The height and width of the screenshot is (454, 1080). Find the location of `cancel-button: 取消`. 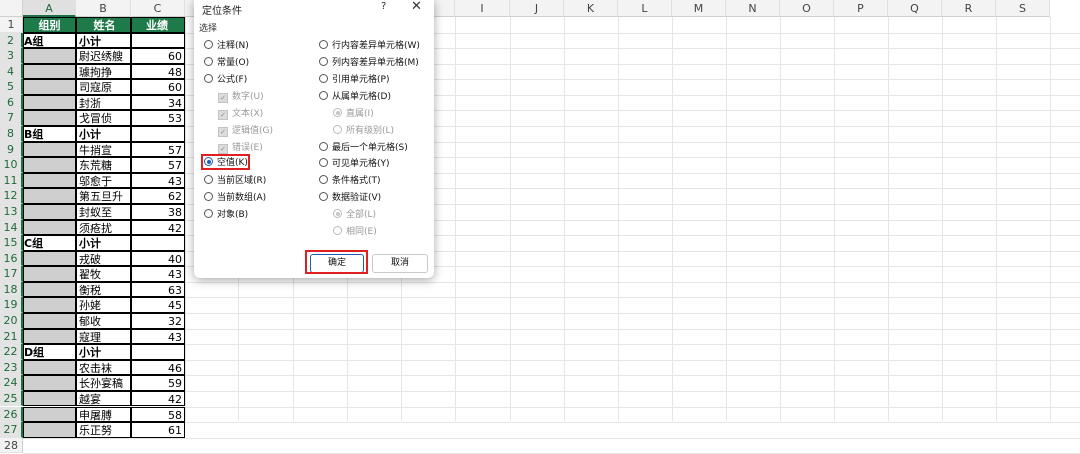

cancel-button: 取消 is located at coordinates (400, 263).